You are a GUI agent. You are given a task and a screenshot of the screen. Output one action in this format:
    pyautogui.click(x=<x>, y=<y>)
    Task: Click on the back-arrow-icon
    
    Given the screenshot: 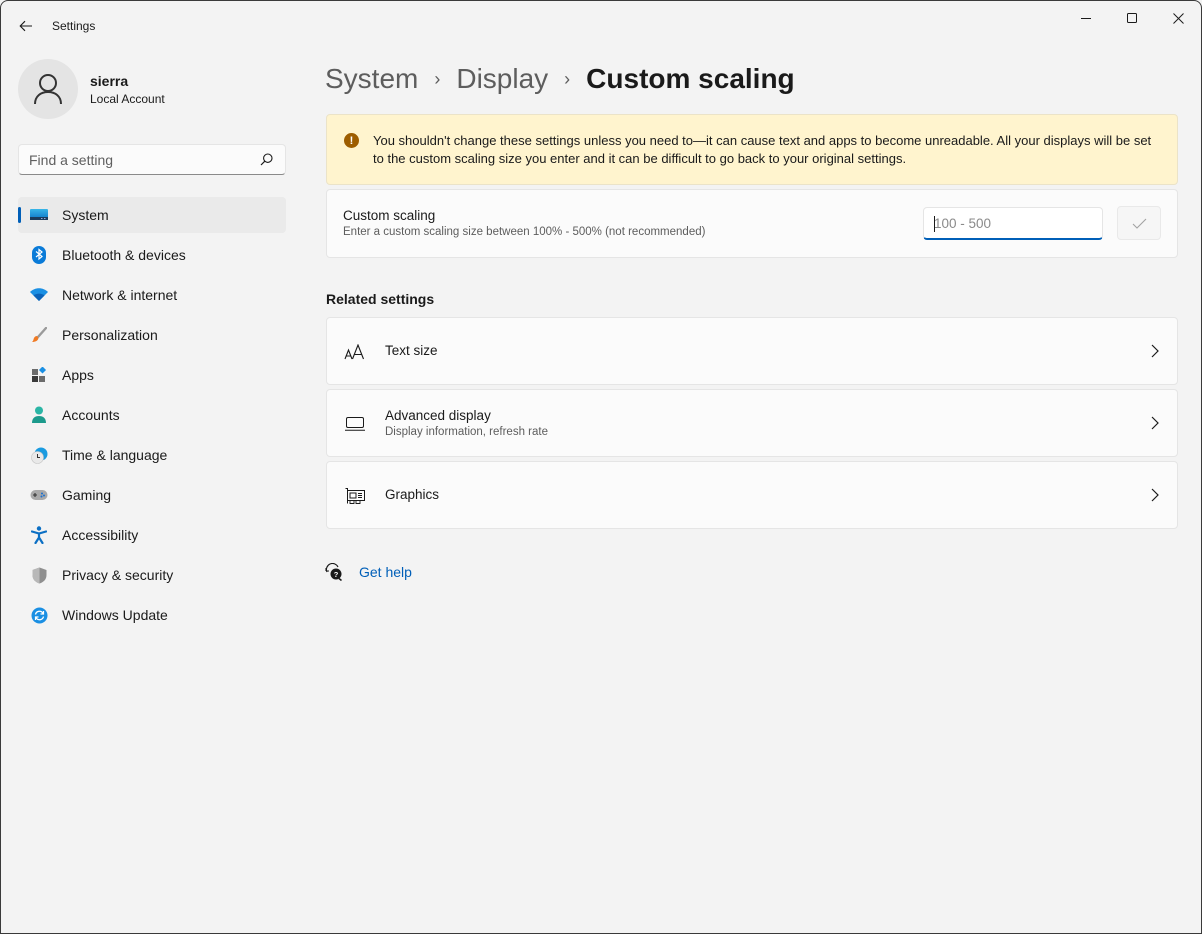 What is the action you would take?
    pyautogui.click(x=25, y=26)
    